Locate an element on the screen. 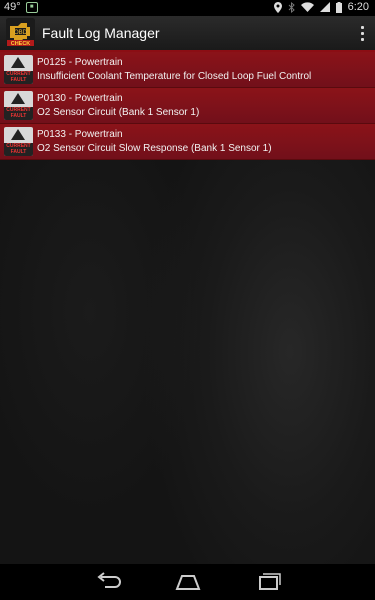 This screenshot has width=375, height=600. status-right: 6:20 is located at coordinates (321, 7).